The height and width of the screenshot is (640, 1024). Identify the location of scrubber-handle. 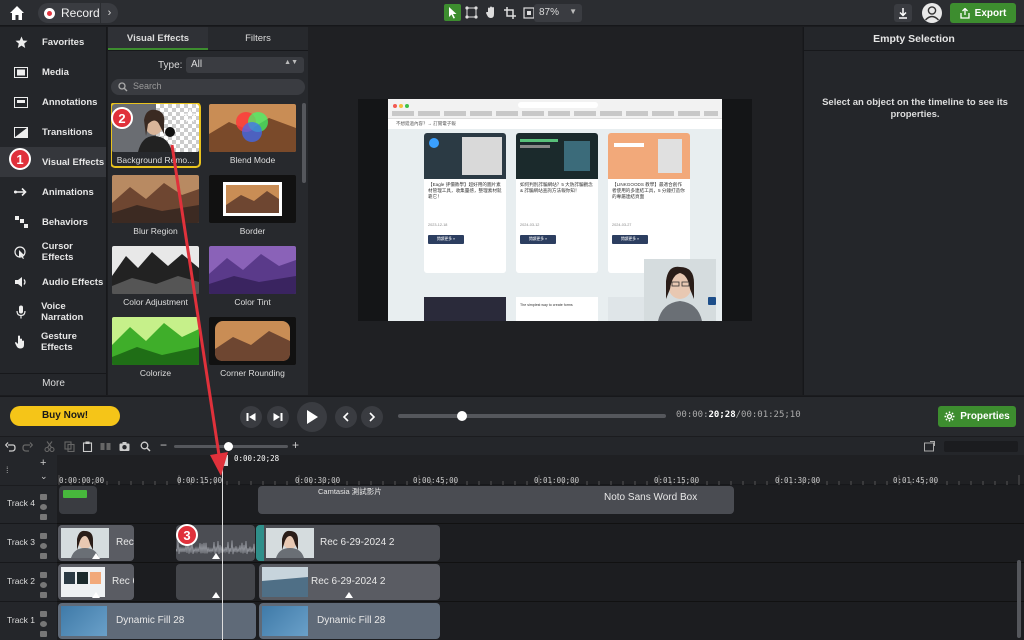
(462, 416).